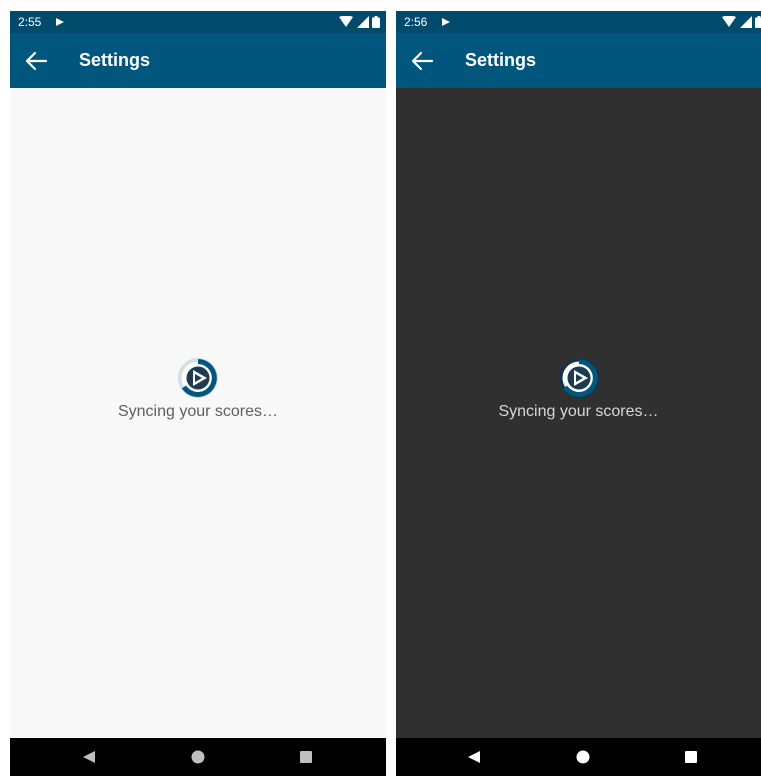  I want to click on status-bar: 2:56, so click(578, 22).